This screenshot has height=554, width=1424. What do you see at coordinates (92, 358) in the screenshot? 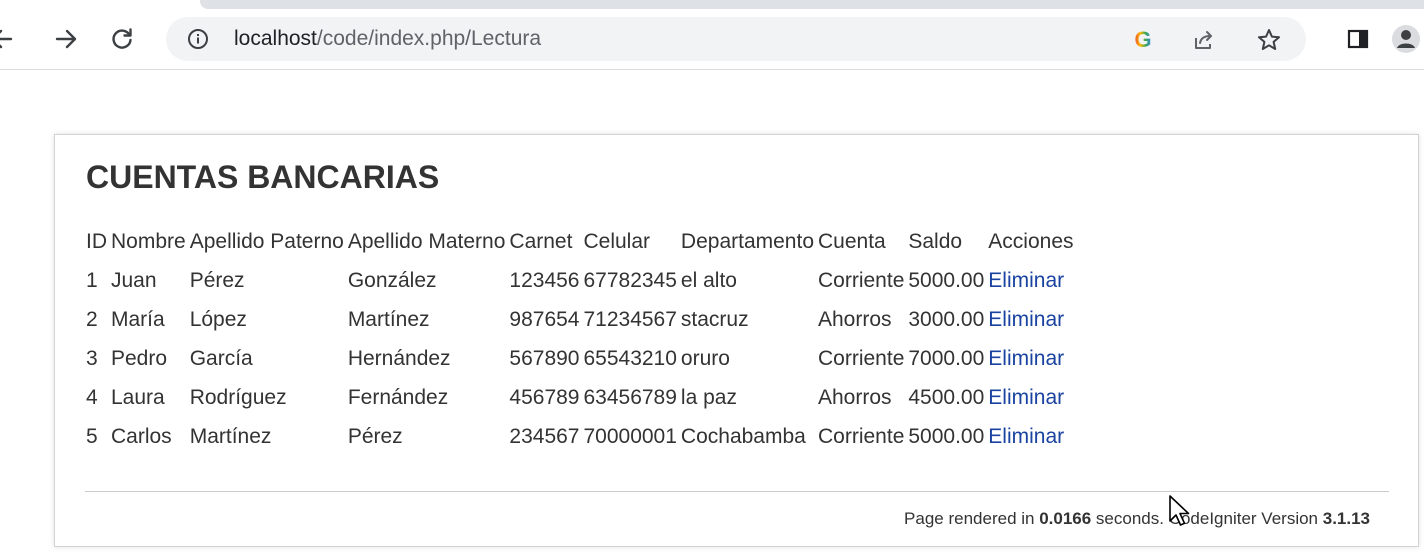
I see `cell-id: 3` at bounding box center [92, 358].